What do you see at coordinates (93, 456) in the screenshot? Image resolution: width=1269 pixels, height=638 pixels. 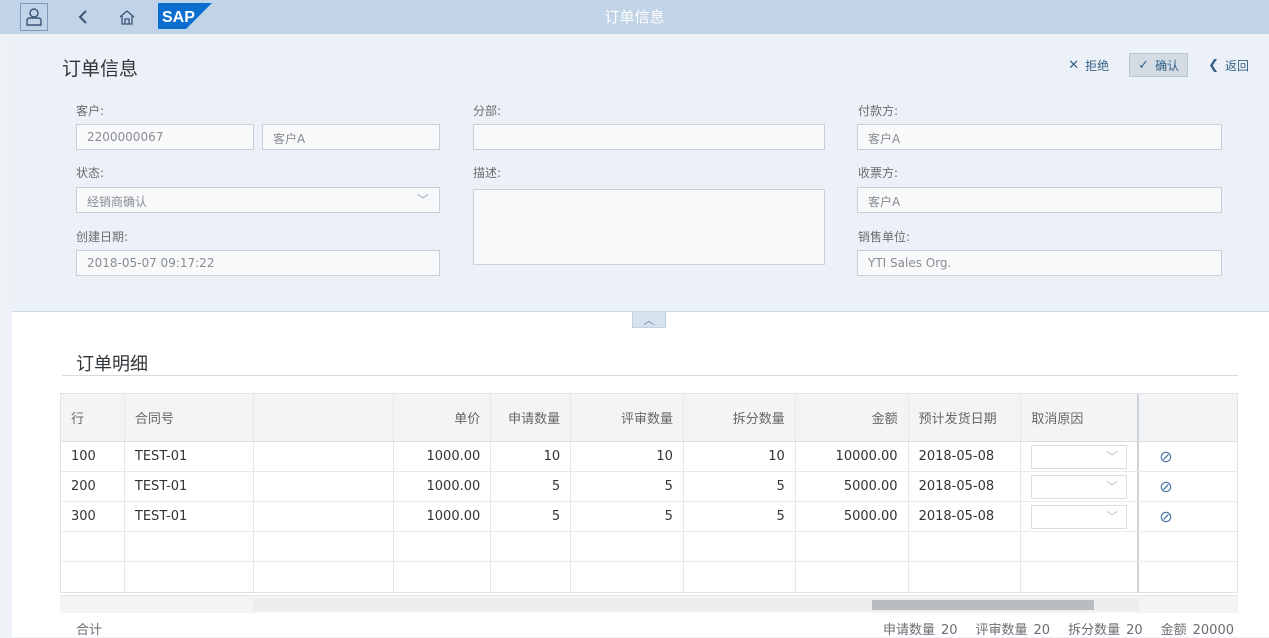 I see `line-cell: 100` at bounding box center [93, 456].